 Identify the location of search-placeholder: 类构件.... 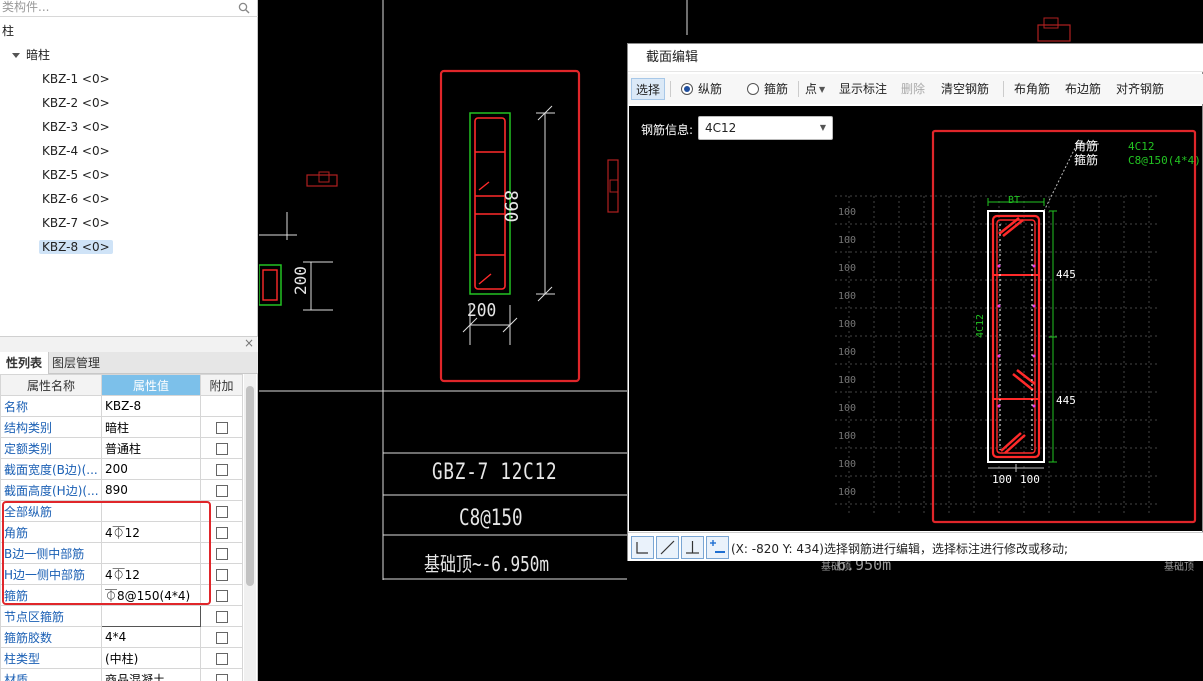
(26, 7).